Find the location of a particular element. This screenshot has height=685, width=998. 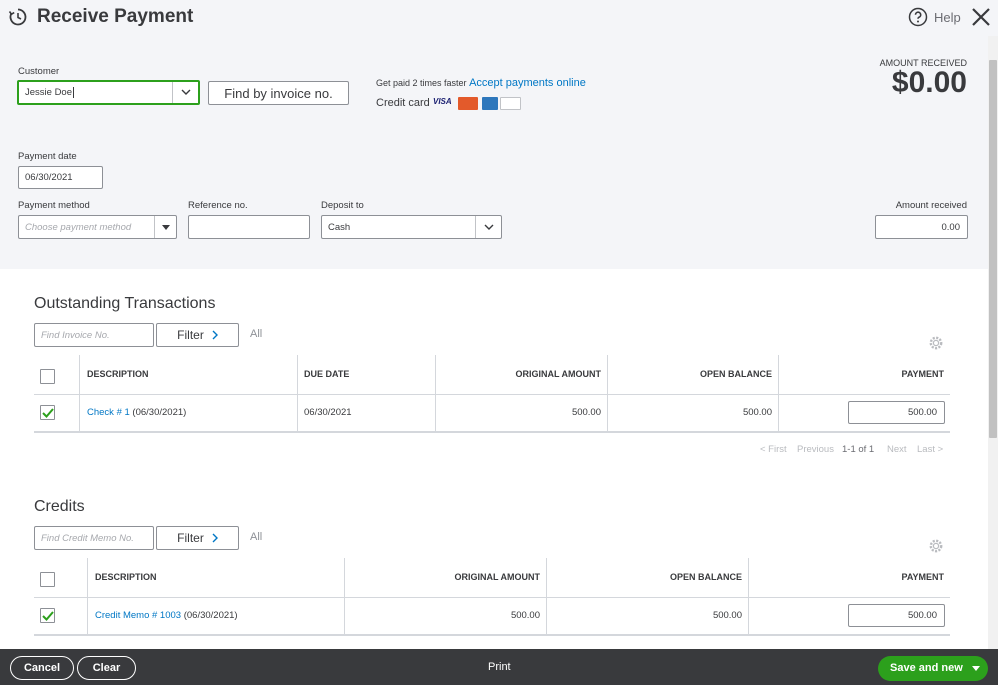

deposit-to-label: Deposit to is located at coordinates (342, 205).